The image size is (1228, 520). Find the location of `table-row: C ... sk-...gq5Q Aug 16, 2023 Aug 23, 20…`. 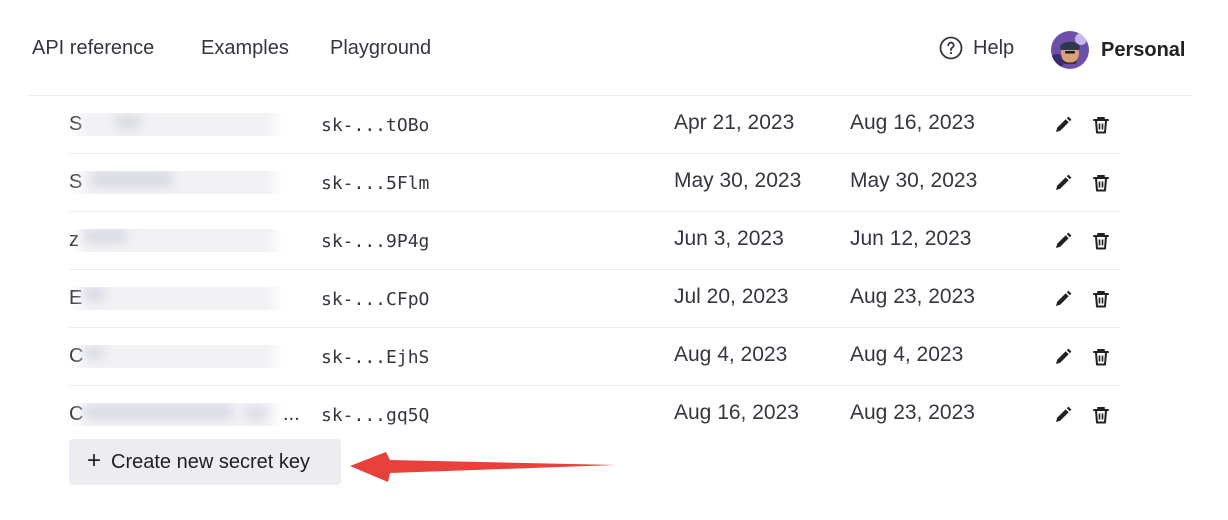

table-row: C ... sk-...gq5Q Aug 16, 2023 Aug 23, 20… is located at coordinates (595, 414).